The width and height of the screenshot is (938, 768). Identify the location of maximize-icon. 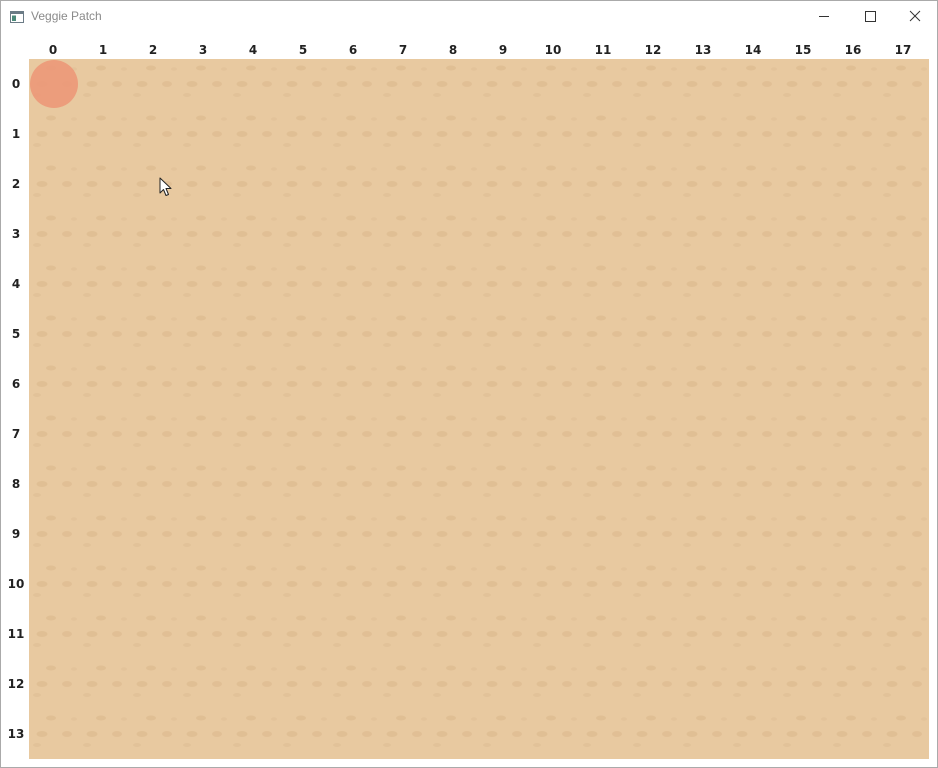
(870, 16).